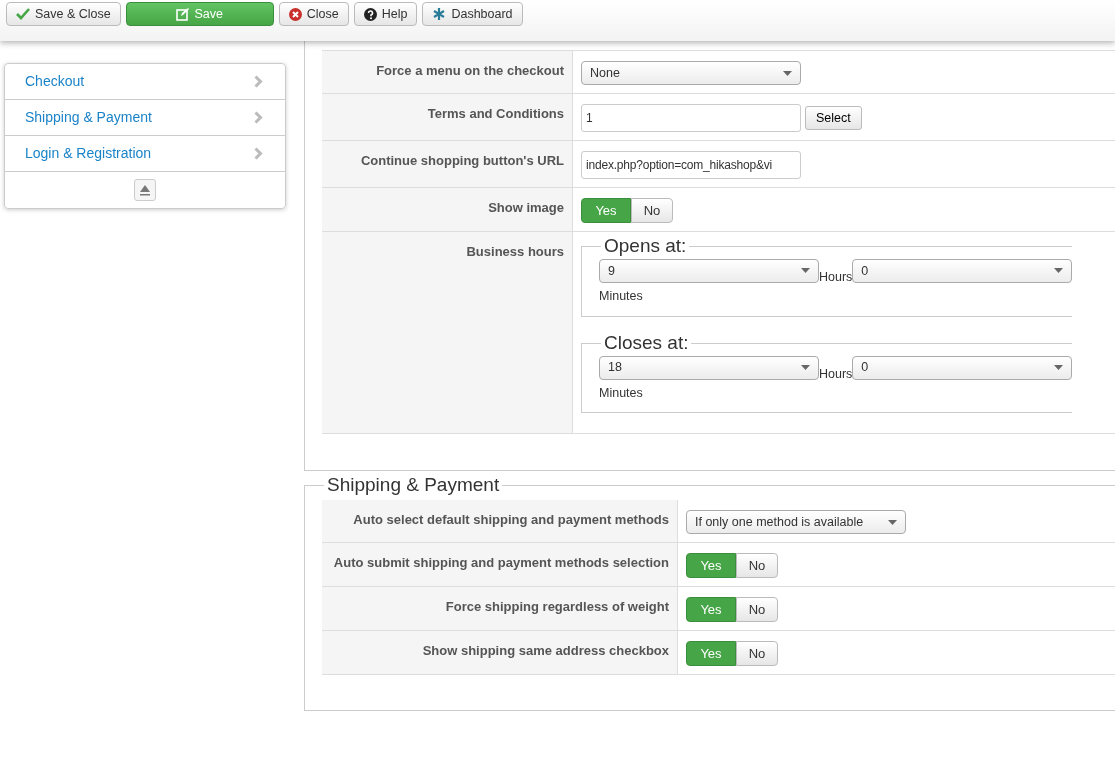 The image size is (1115, 783). I want to click on dropdown: 18, so click(709, 367).